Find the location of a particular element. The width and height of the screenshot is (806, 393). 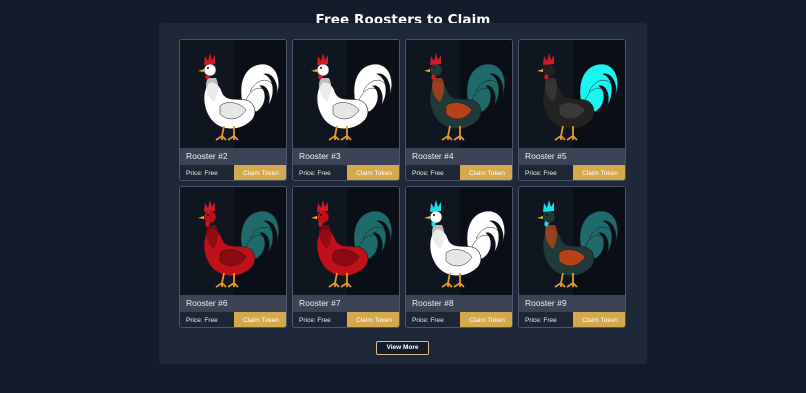

rooster-card: Rooster #8 Price: Free Claim Token is located at coordinates (459, 257).